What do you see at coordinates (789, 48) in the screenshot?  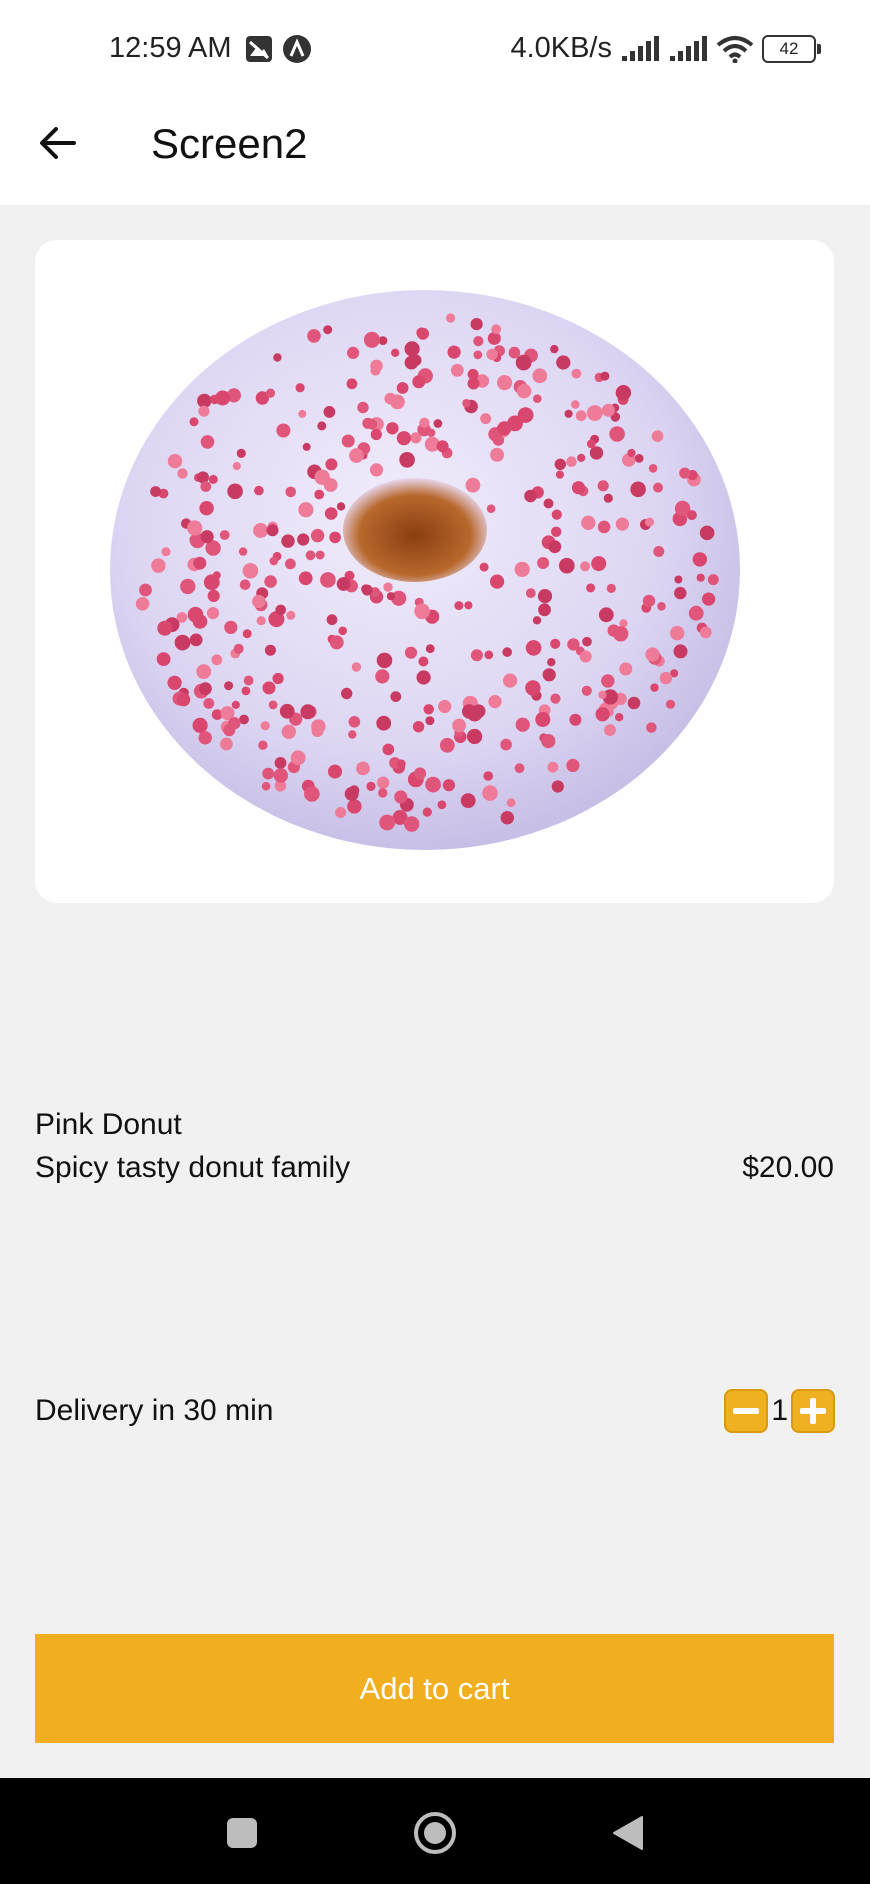 I see `battery-level: 42` at bounding box center [789, 48].